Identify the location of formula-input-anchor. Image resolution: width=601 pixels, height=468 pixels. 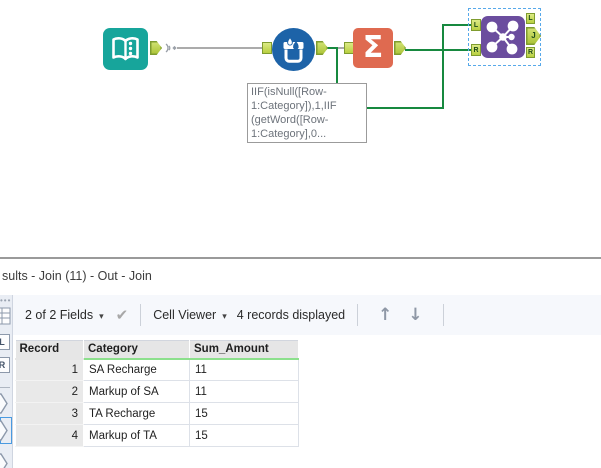
(267, 48).